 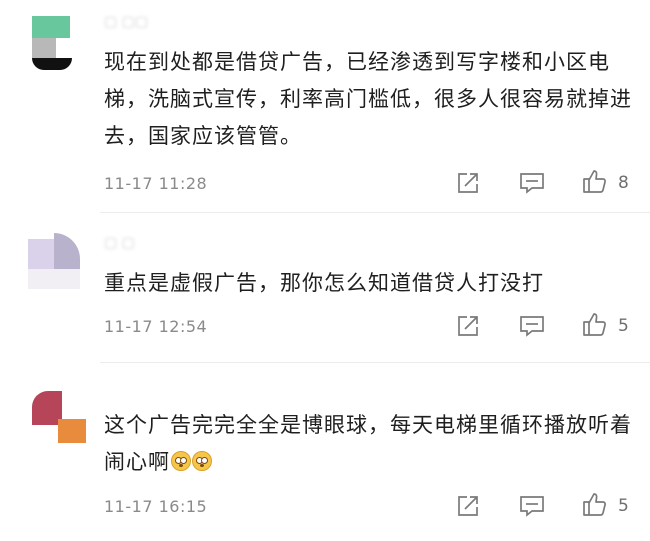 What do you see at coordinates (623, 183) in the screenshot?
I see `like-count: 8` at bounding box center [623, 183].